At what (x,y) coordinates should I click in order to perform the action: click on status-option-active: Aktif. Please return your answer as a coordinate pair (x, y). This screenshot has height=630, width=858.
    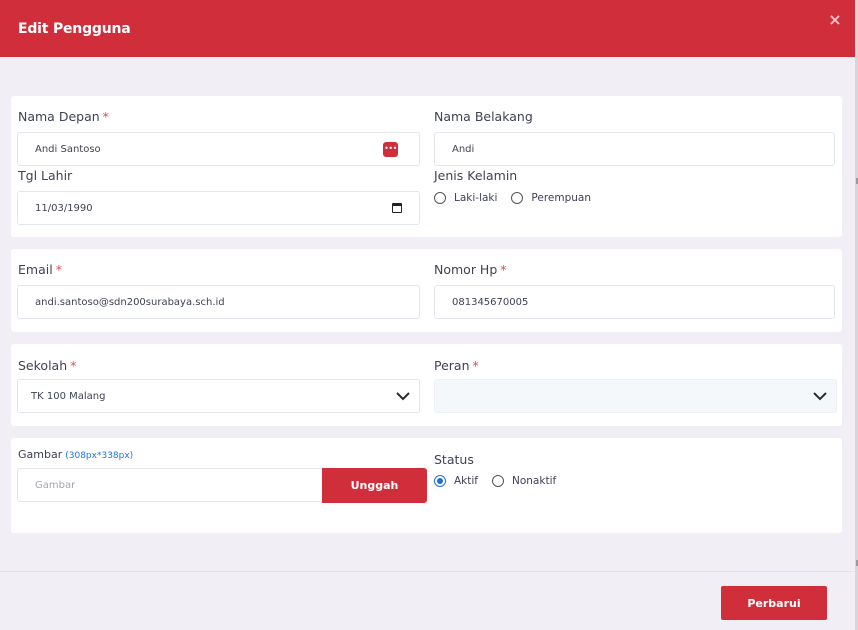
    Looking at the image, I should click on (466, 481).